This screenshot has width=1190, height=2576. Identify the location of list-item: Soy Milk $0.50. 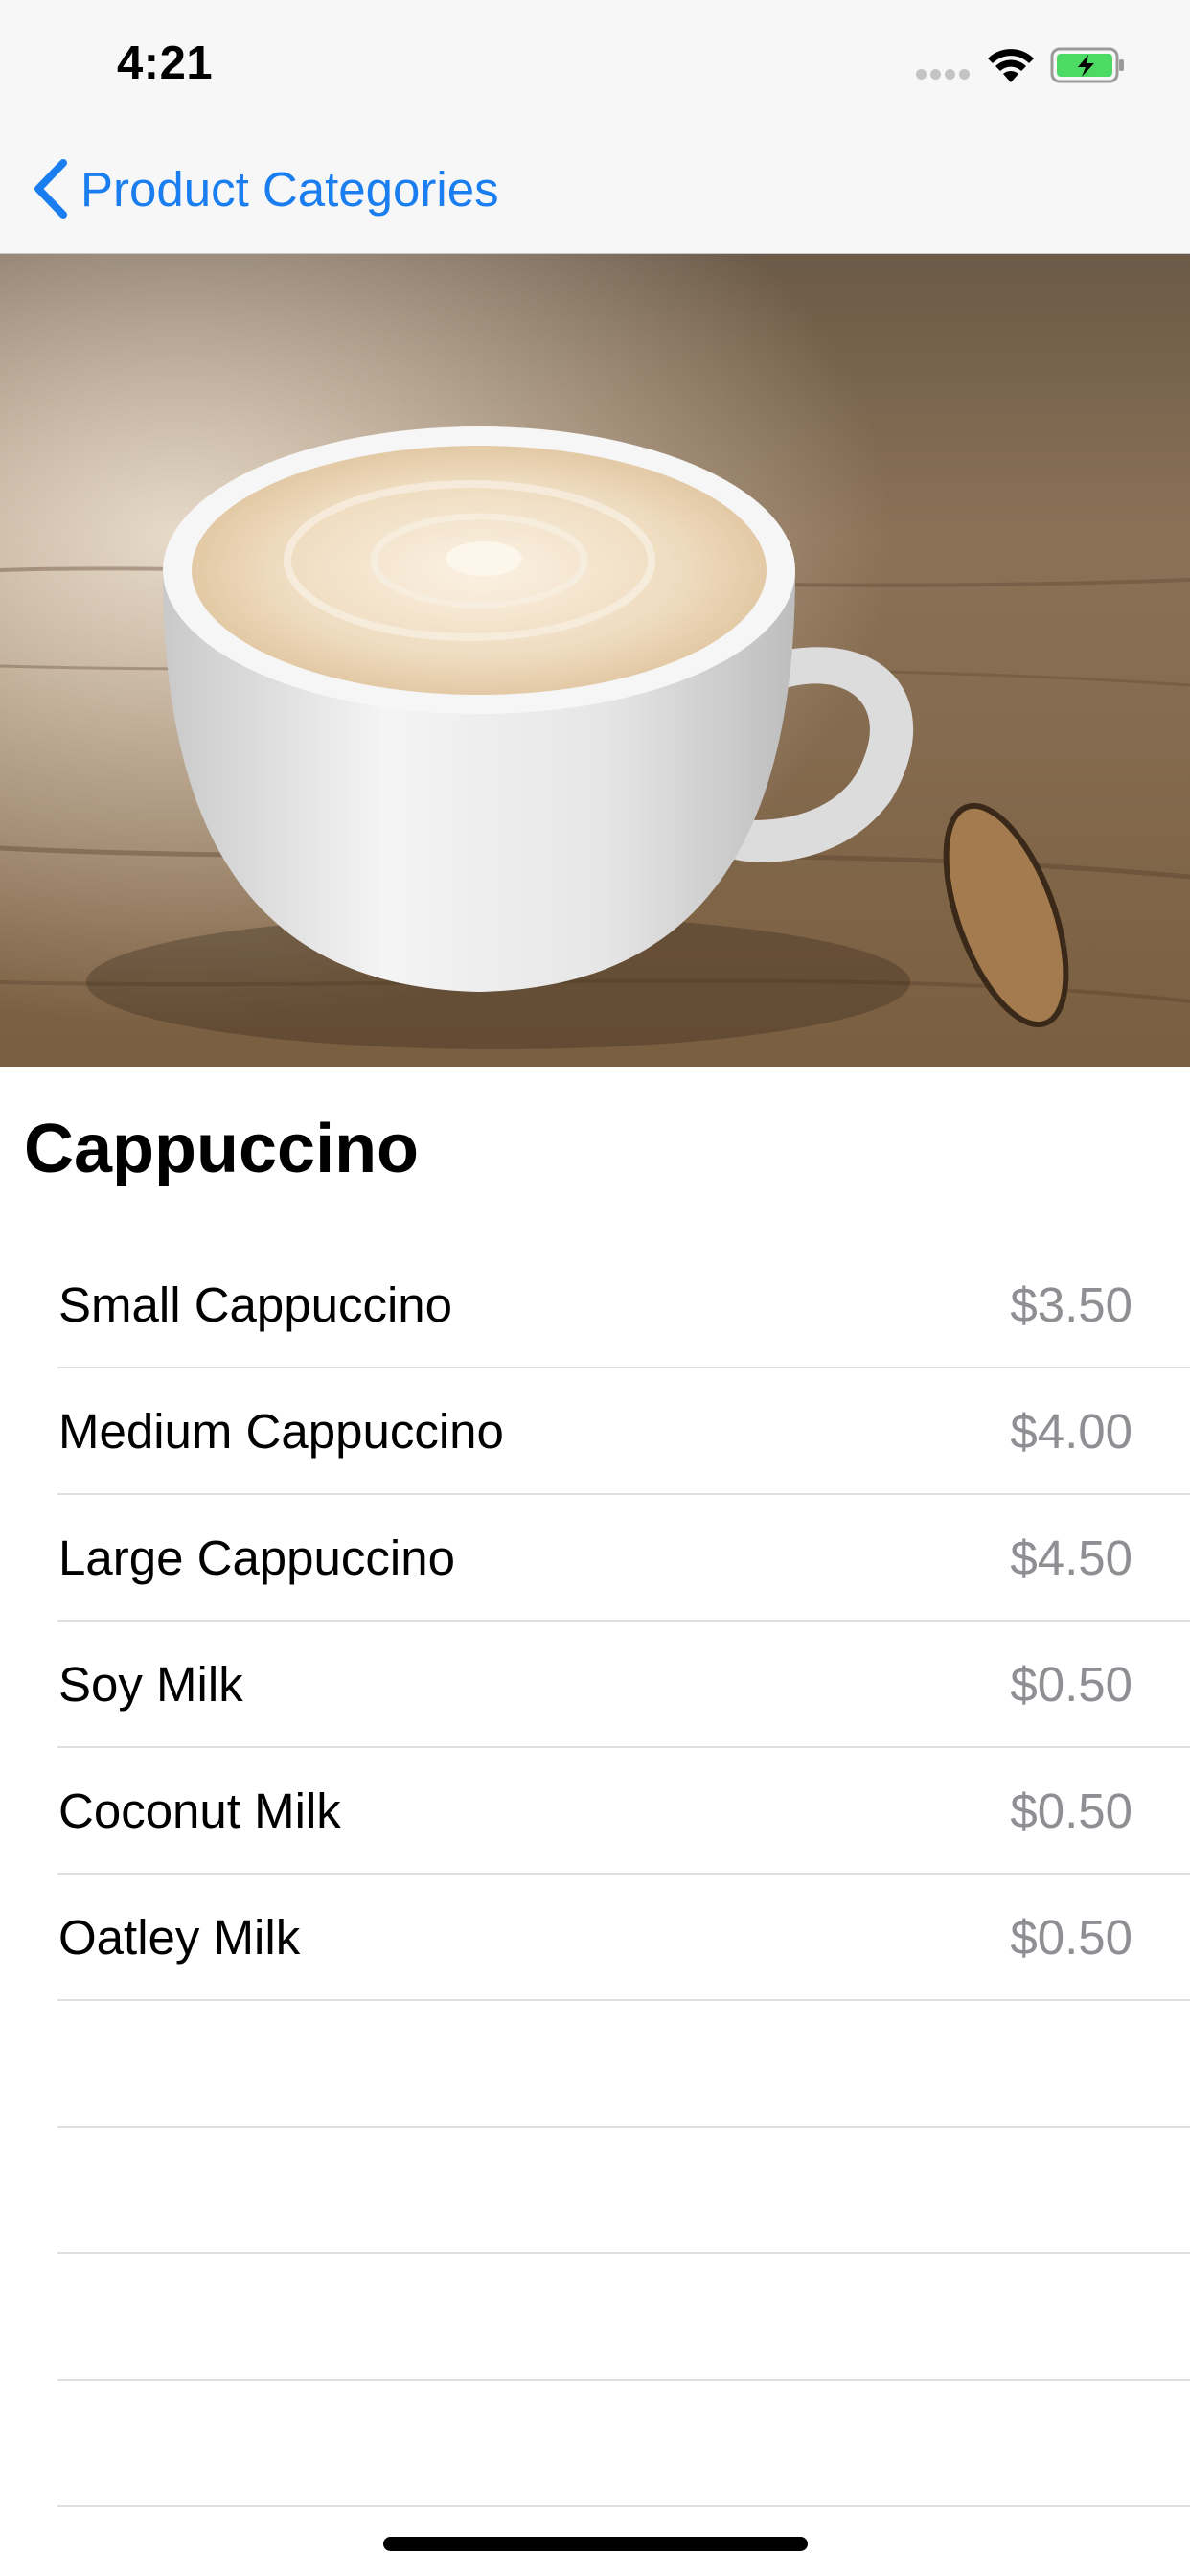
(595, 1685).